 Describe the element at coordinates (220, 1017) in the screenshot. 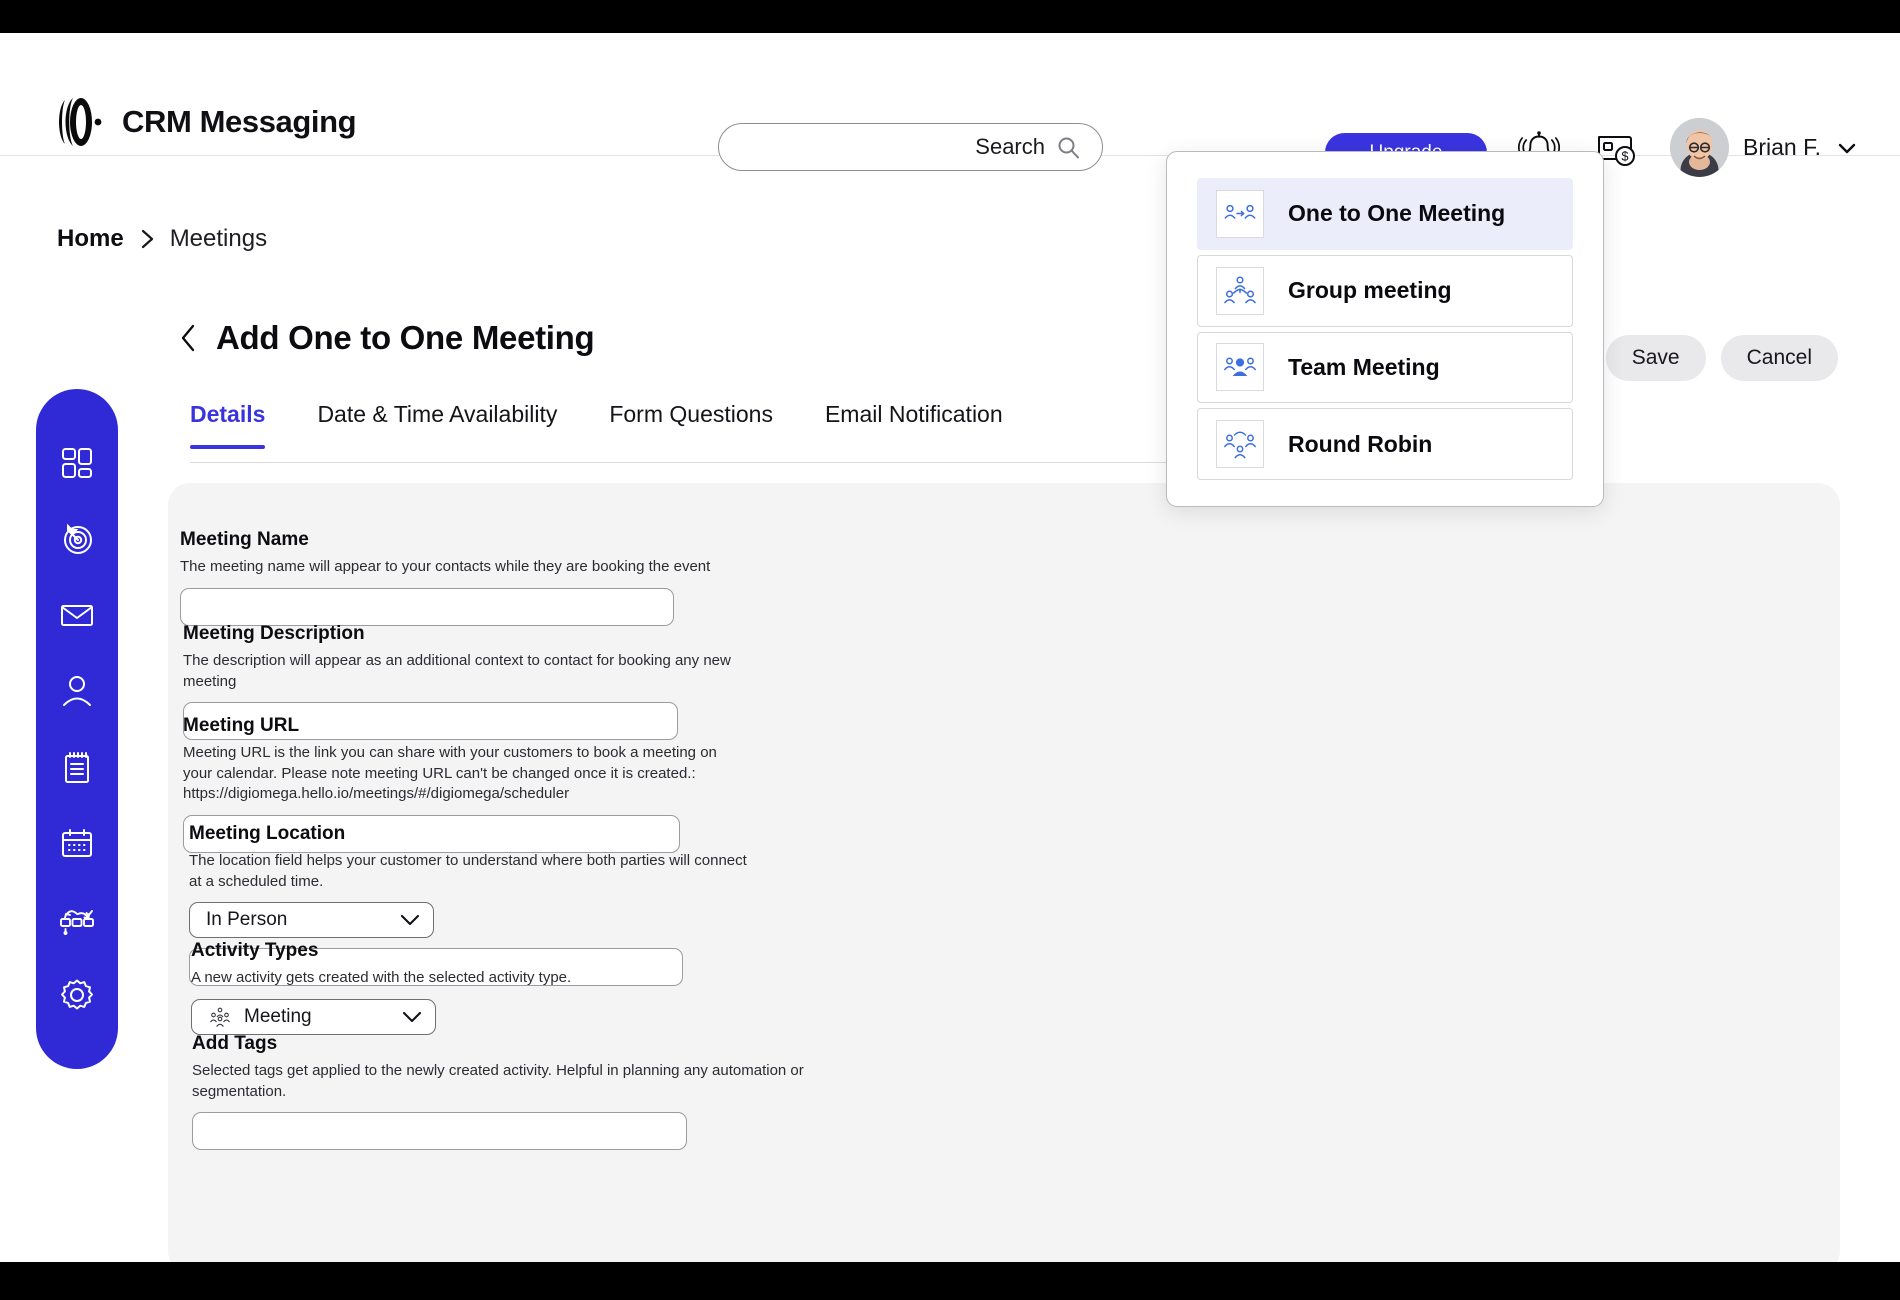

I see `group-people-icon` at that location.